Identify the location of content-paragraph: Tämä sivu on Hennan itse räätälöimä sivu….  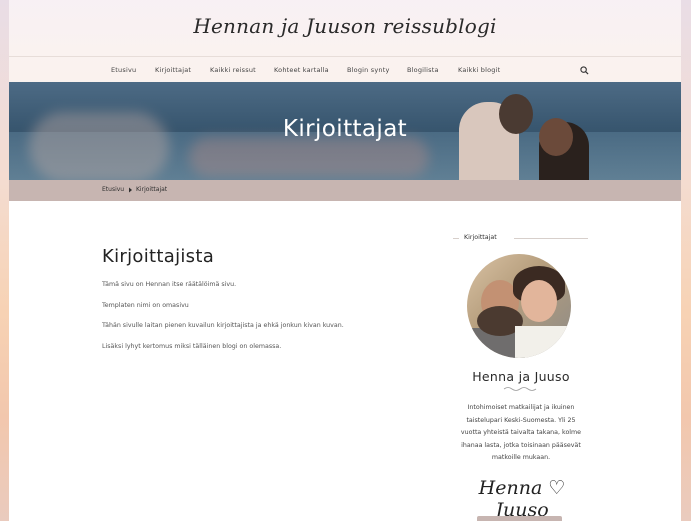
(169, 284).